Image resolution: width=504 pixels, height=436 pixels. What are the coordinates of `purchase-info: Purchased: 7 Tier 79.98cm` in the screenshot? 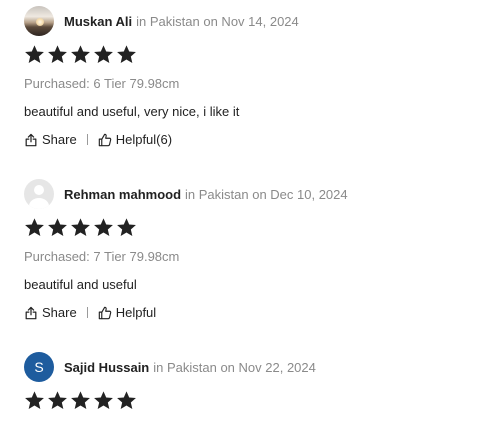 It's located at (102, 256).